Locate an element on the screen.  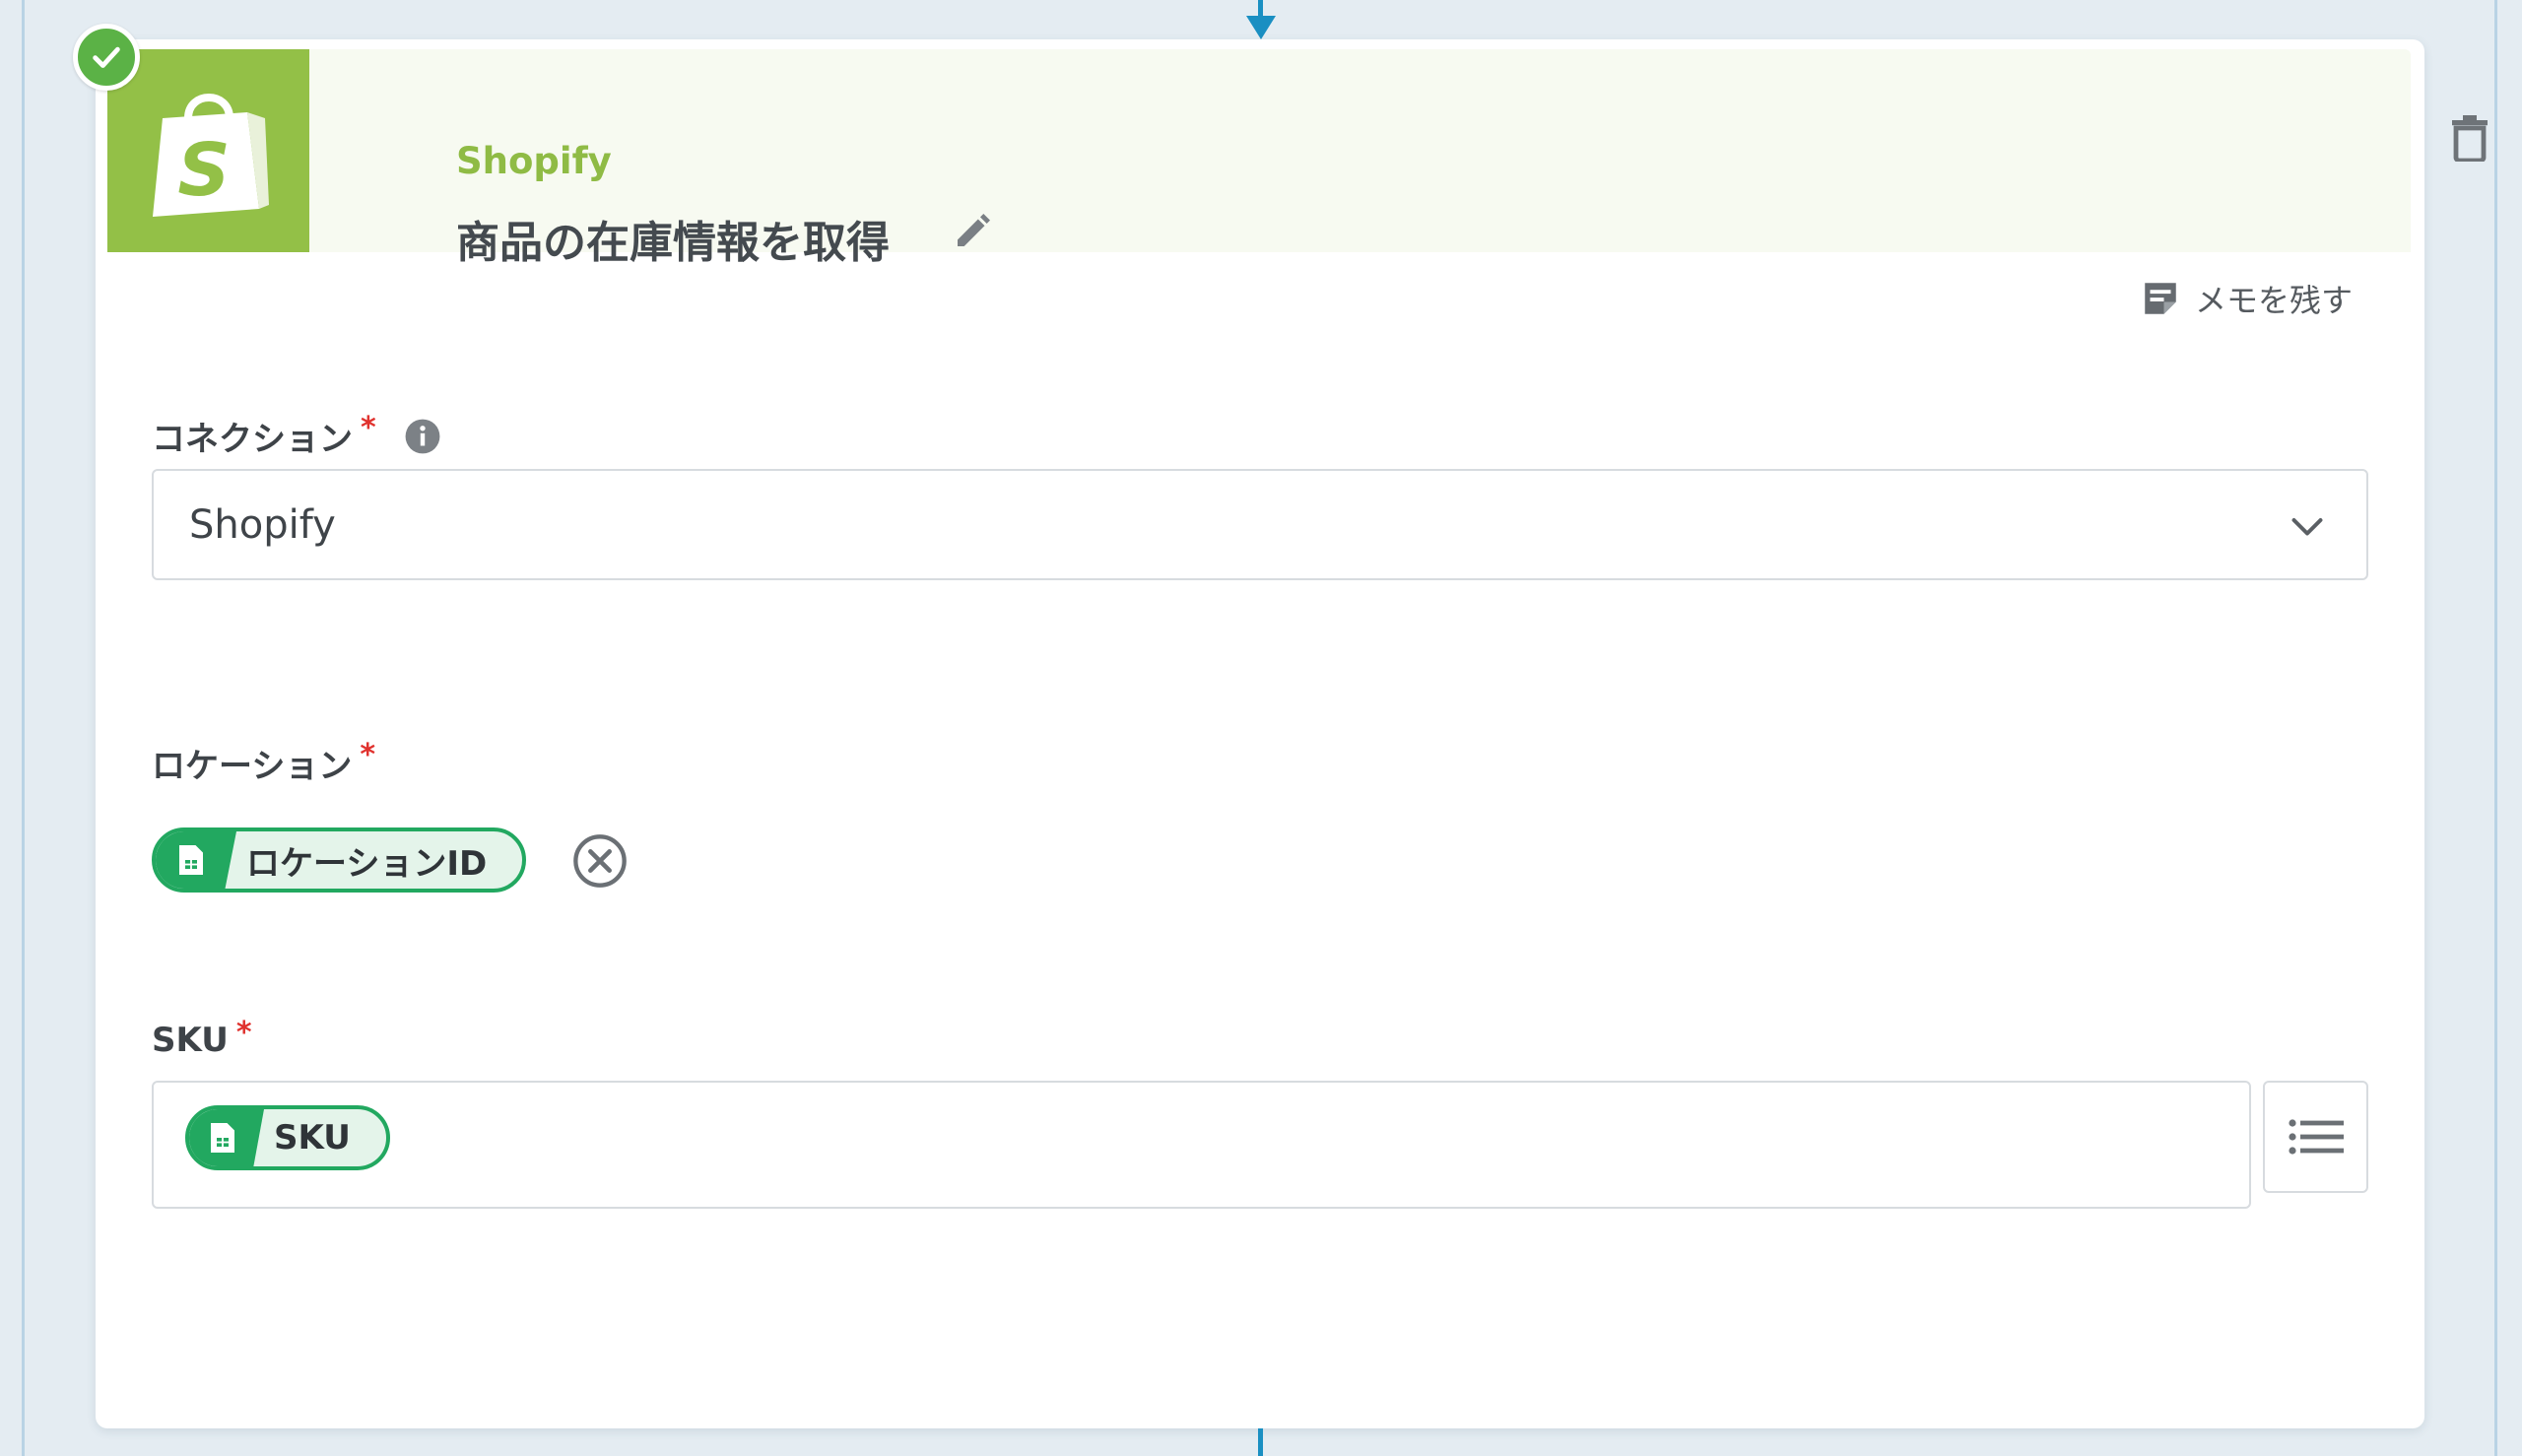
location-id-chip: ロケーションID is located at coordinates (339, 860).